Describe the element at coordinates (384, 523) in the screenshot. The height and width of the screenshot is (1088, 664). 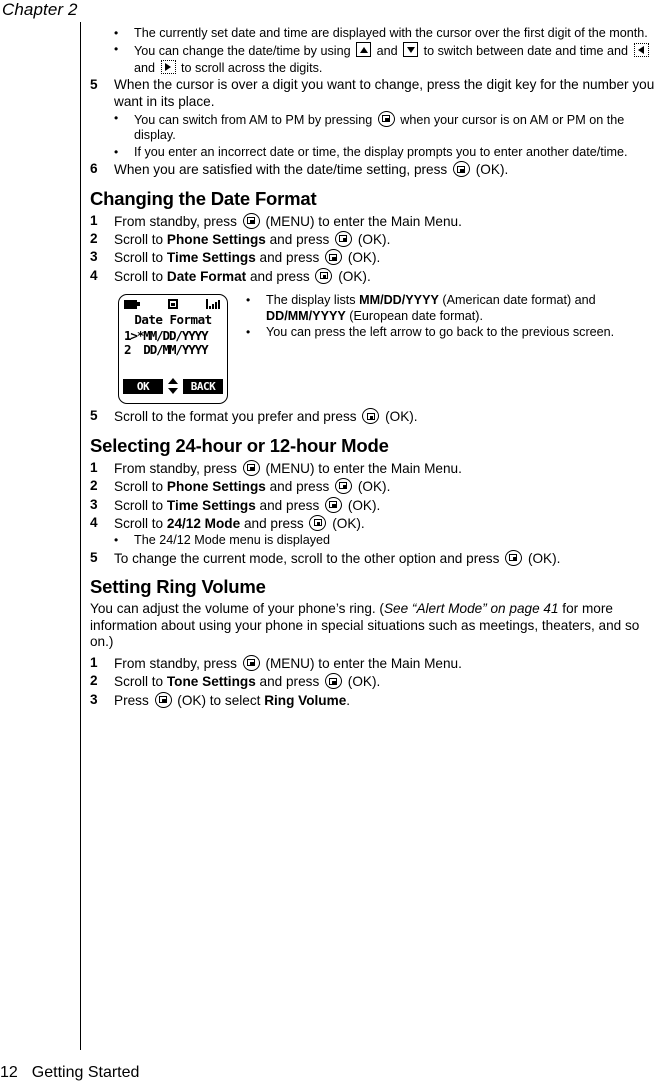
I see `step-text: Scroll to 24/12 Mode and press (OK).` at that location.